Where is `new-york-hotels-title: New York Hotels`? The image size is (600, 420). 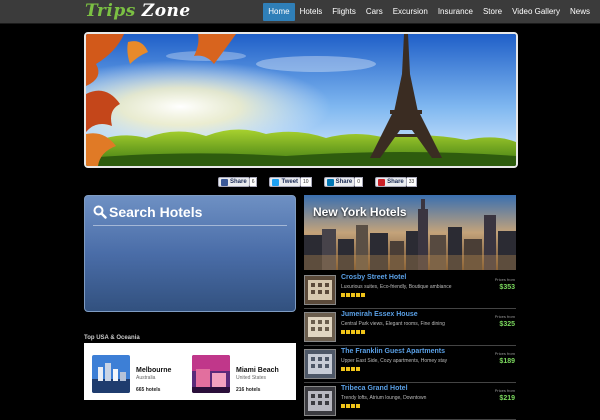
new-york-hotels-title: New York Hotels is located at coordinates (360, 212).